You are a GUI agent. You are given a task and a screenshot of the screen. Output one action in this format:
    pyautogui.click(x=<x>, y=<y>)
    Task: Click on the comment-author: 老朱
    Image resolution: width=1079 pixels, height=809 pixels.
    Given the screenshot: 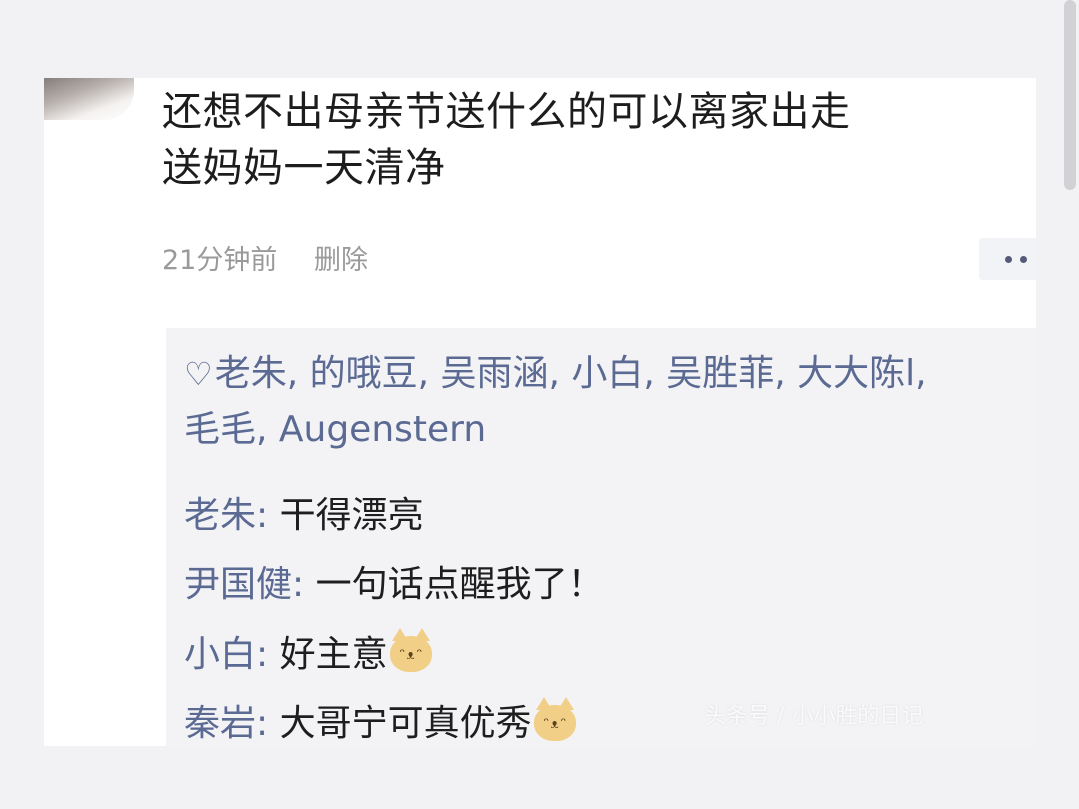 What is the action you would take?
    pyautogui.click(x=220, y=515)
    